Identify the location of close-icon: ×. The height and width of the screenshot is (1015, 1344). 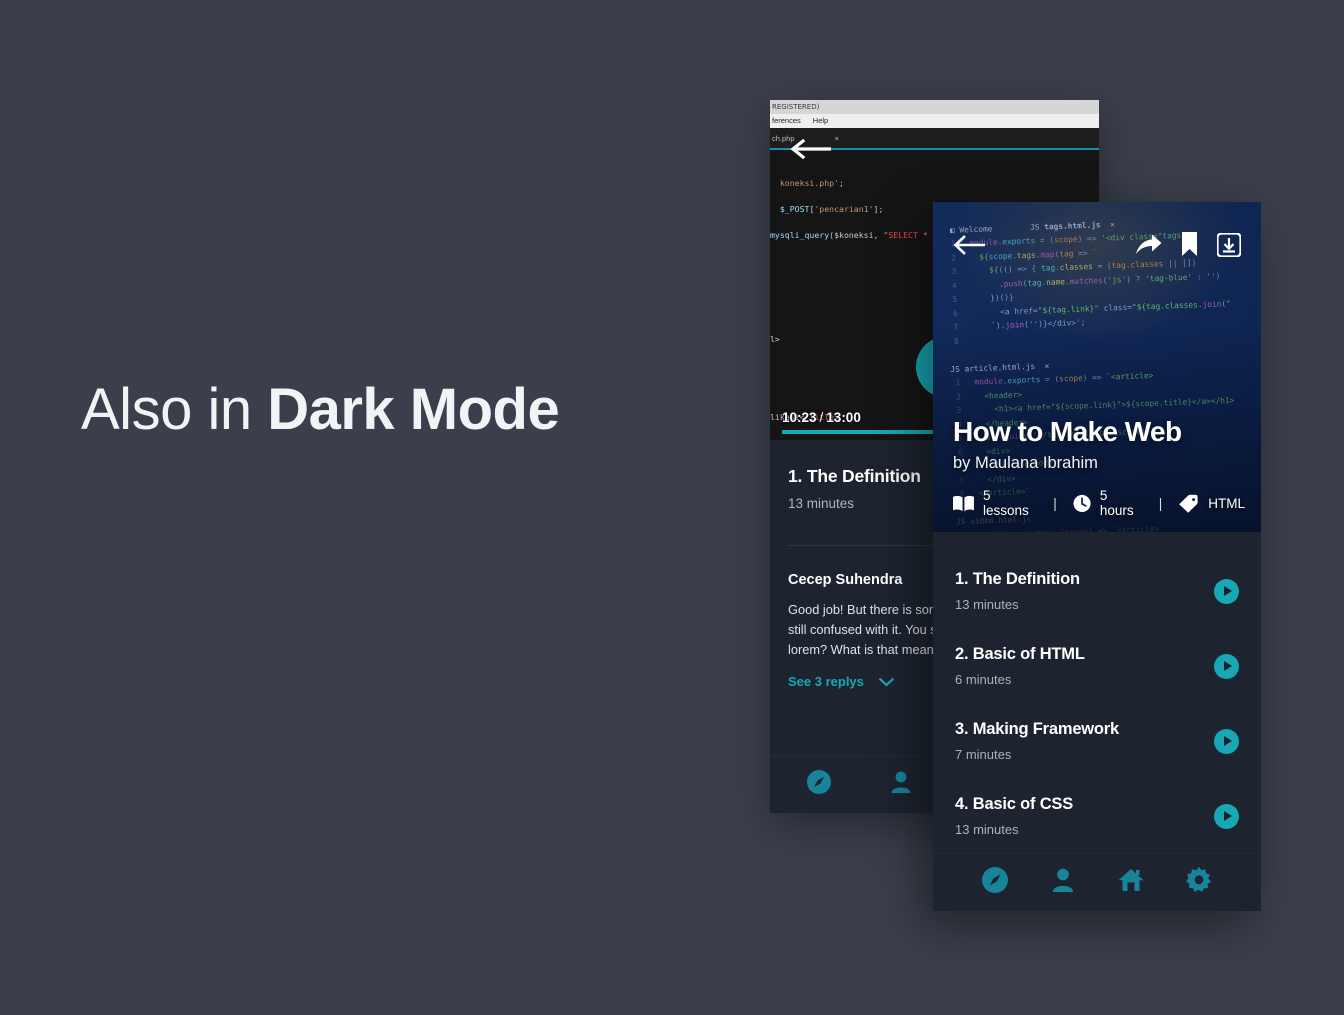
(837, 139).